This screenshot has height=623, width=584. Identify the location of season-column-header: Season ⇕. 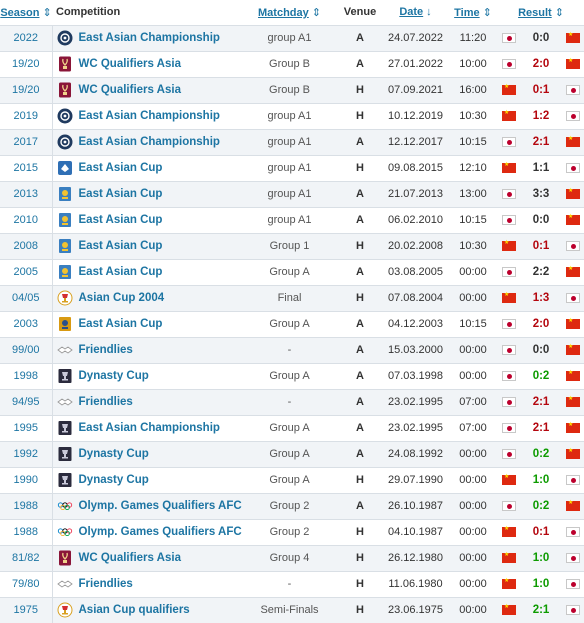
(26, 12).